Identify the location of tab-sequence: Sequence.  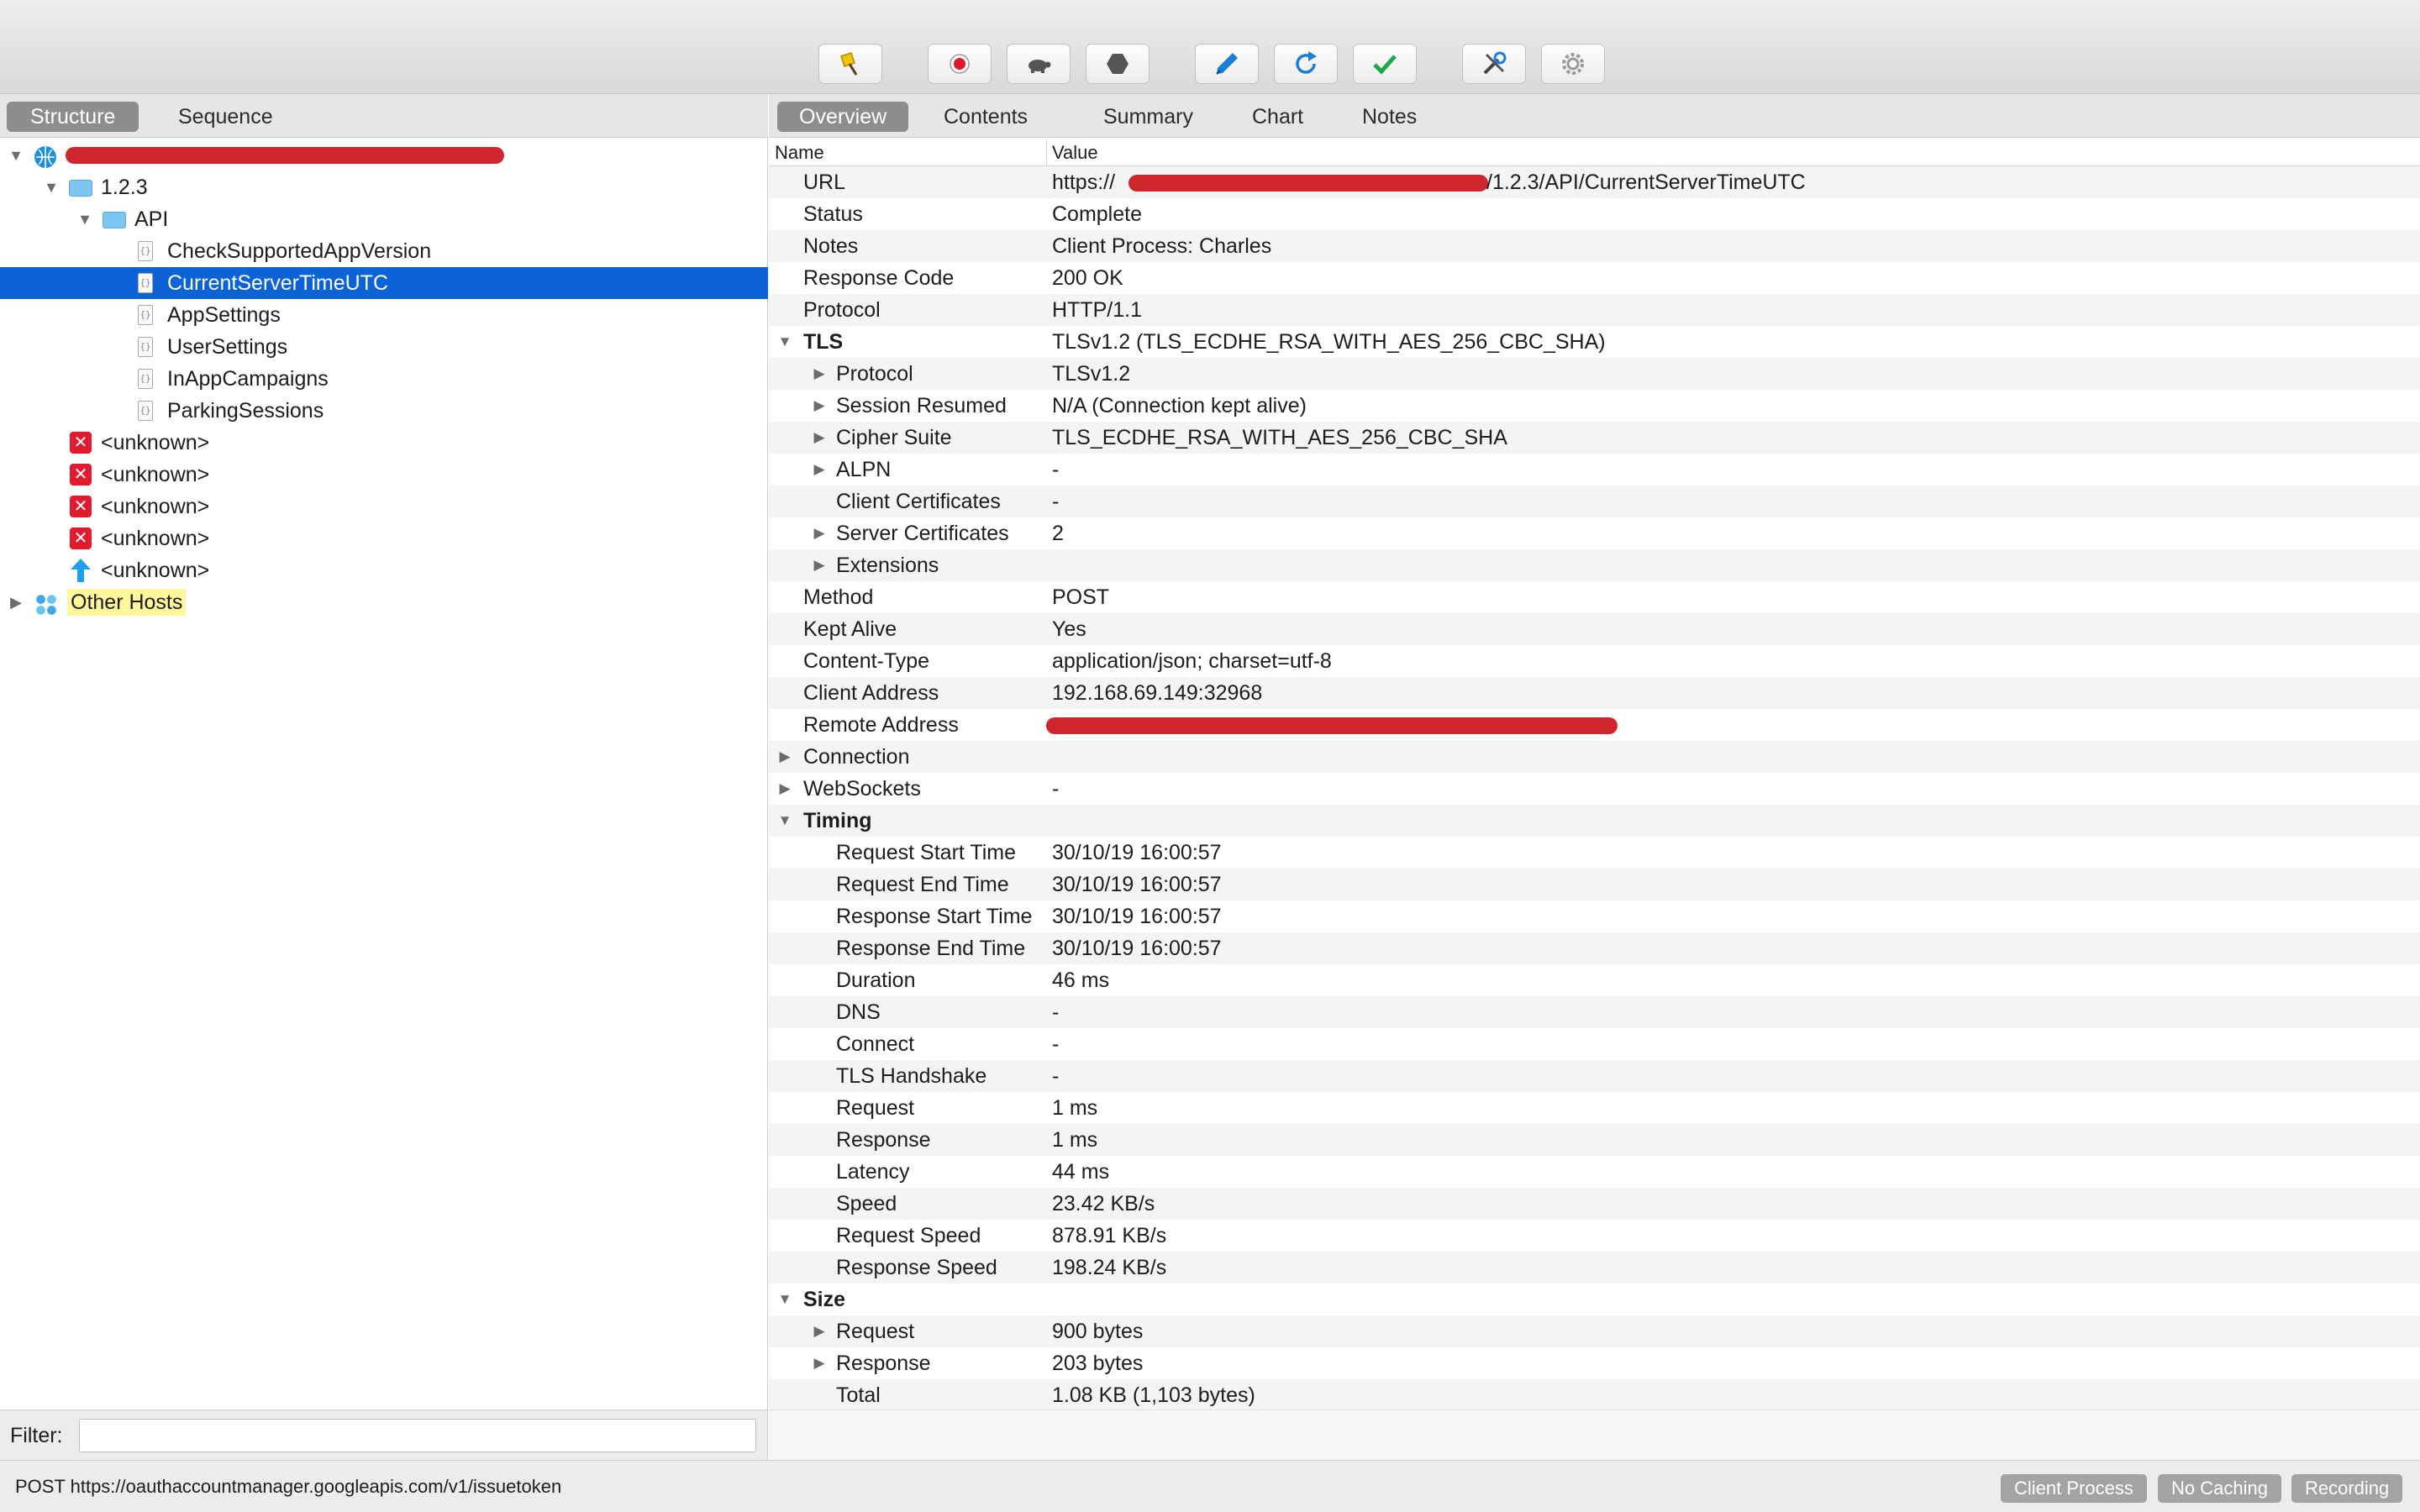
(226, 117).